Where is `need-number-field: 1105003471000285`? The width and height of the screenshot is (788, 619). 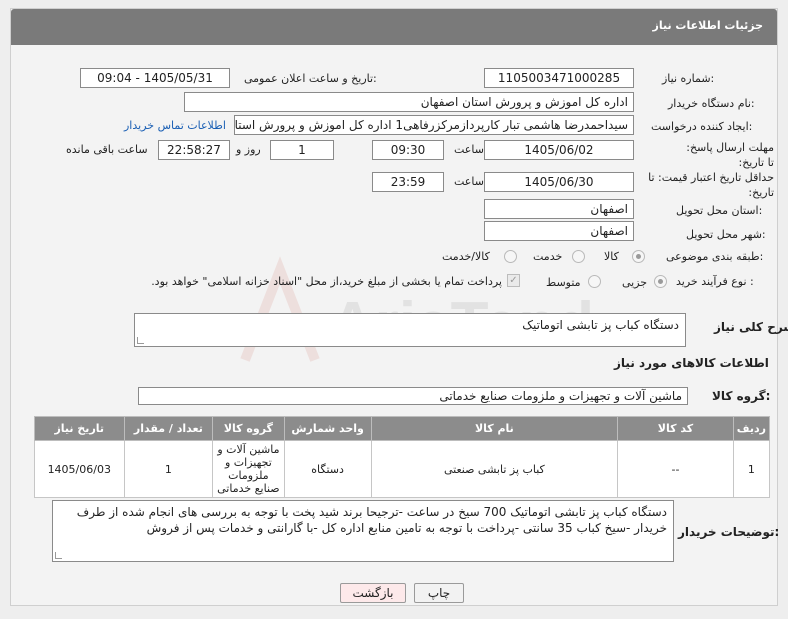 need-number-field: 1105003471000285 is located at coordinates (559, 78).